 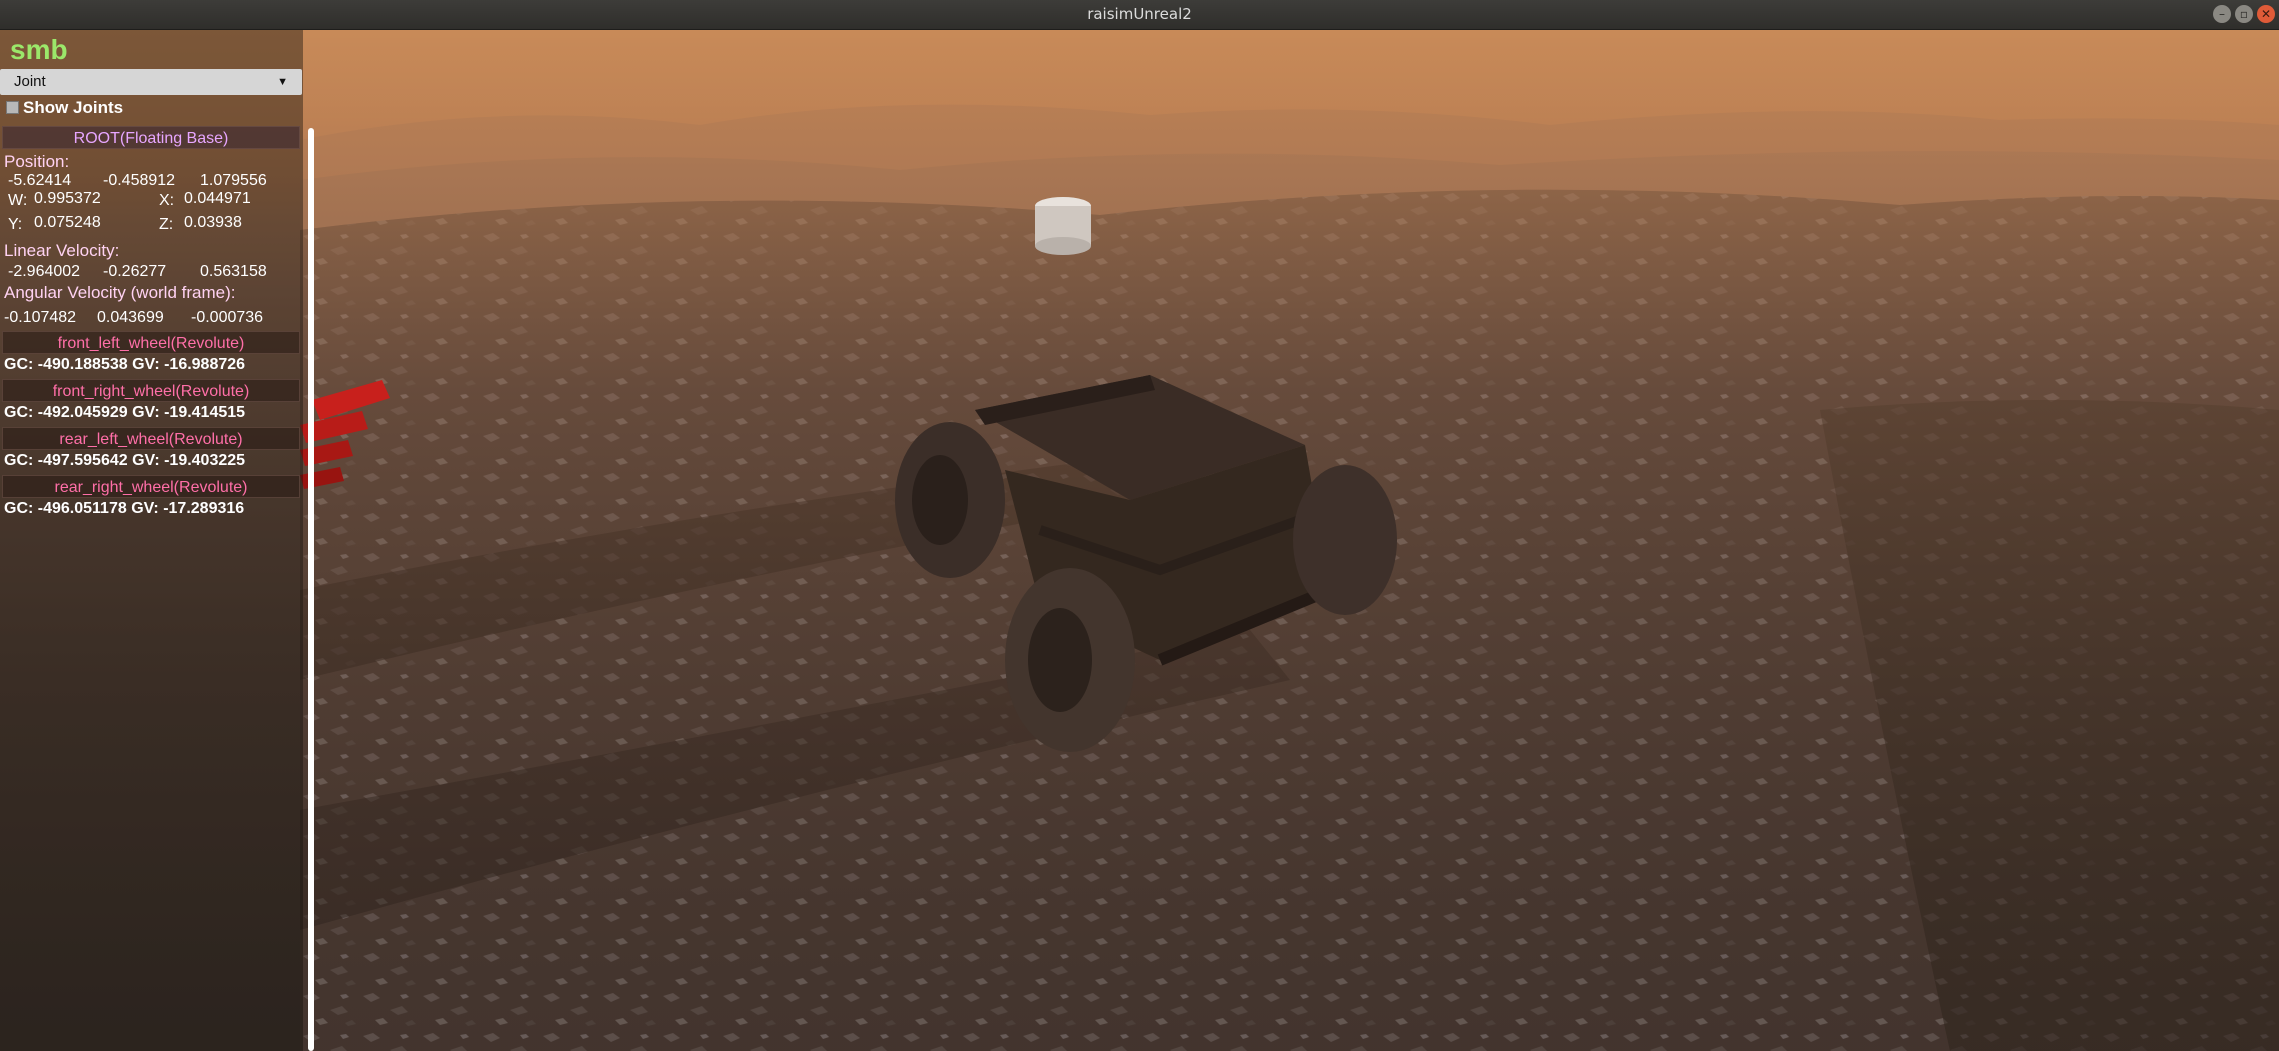 What do you see at coordinates (37, 161) in the screenshot?
I see `position-label: Position:` at bounding box center [37, 161].